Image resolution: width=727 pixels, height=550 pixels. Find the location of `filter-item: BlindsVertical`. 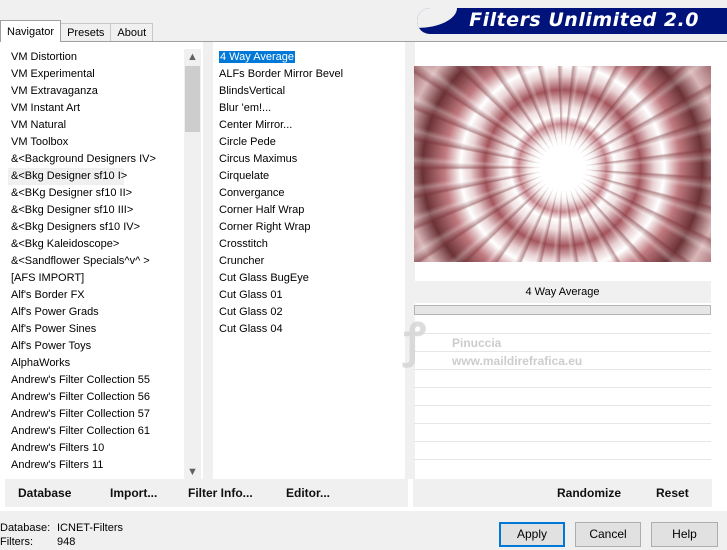

filter-item: BlindsVertical is located at coordinates (309, 91).